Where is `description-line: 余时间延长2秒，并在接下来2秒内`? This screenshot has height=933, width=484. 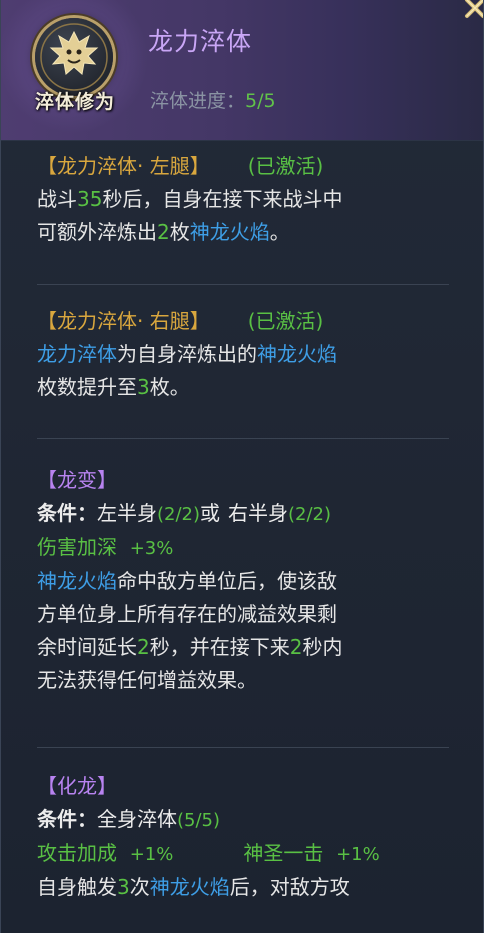
description-line: 余时间延长2秒，并在接下来2秒内 is located at coordinates (243, 647).